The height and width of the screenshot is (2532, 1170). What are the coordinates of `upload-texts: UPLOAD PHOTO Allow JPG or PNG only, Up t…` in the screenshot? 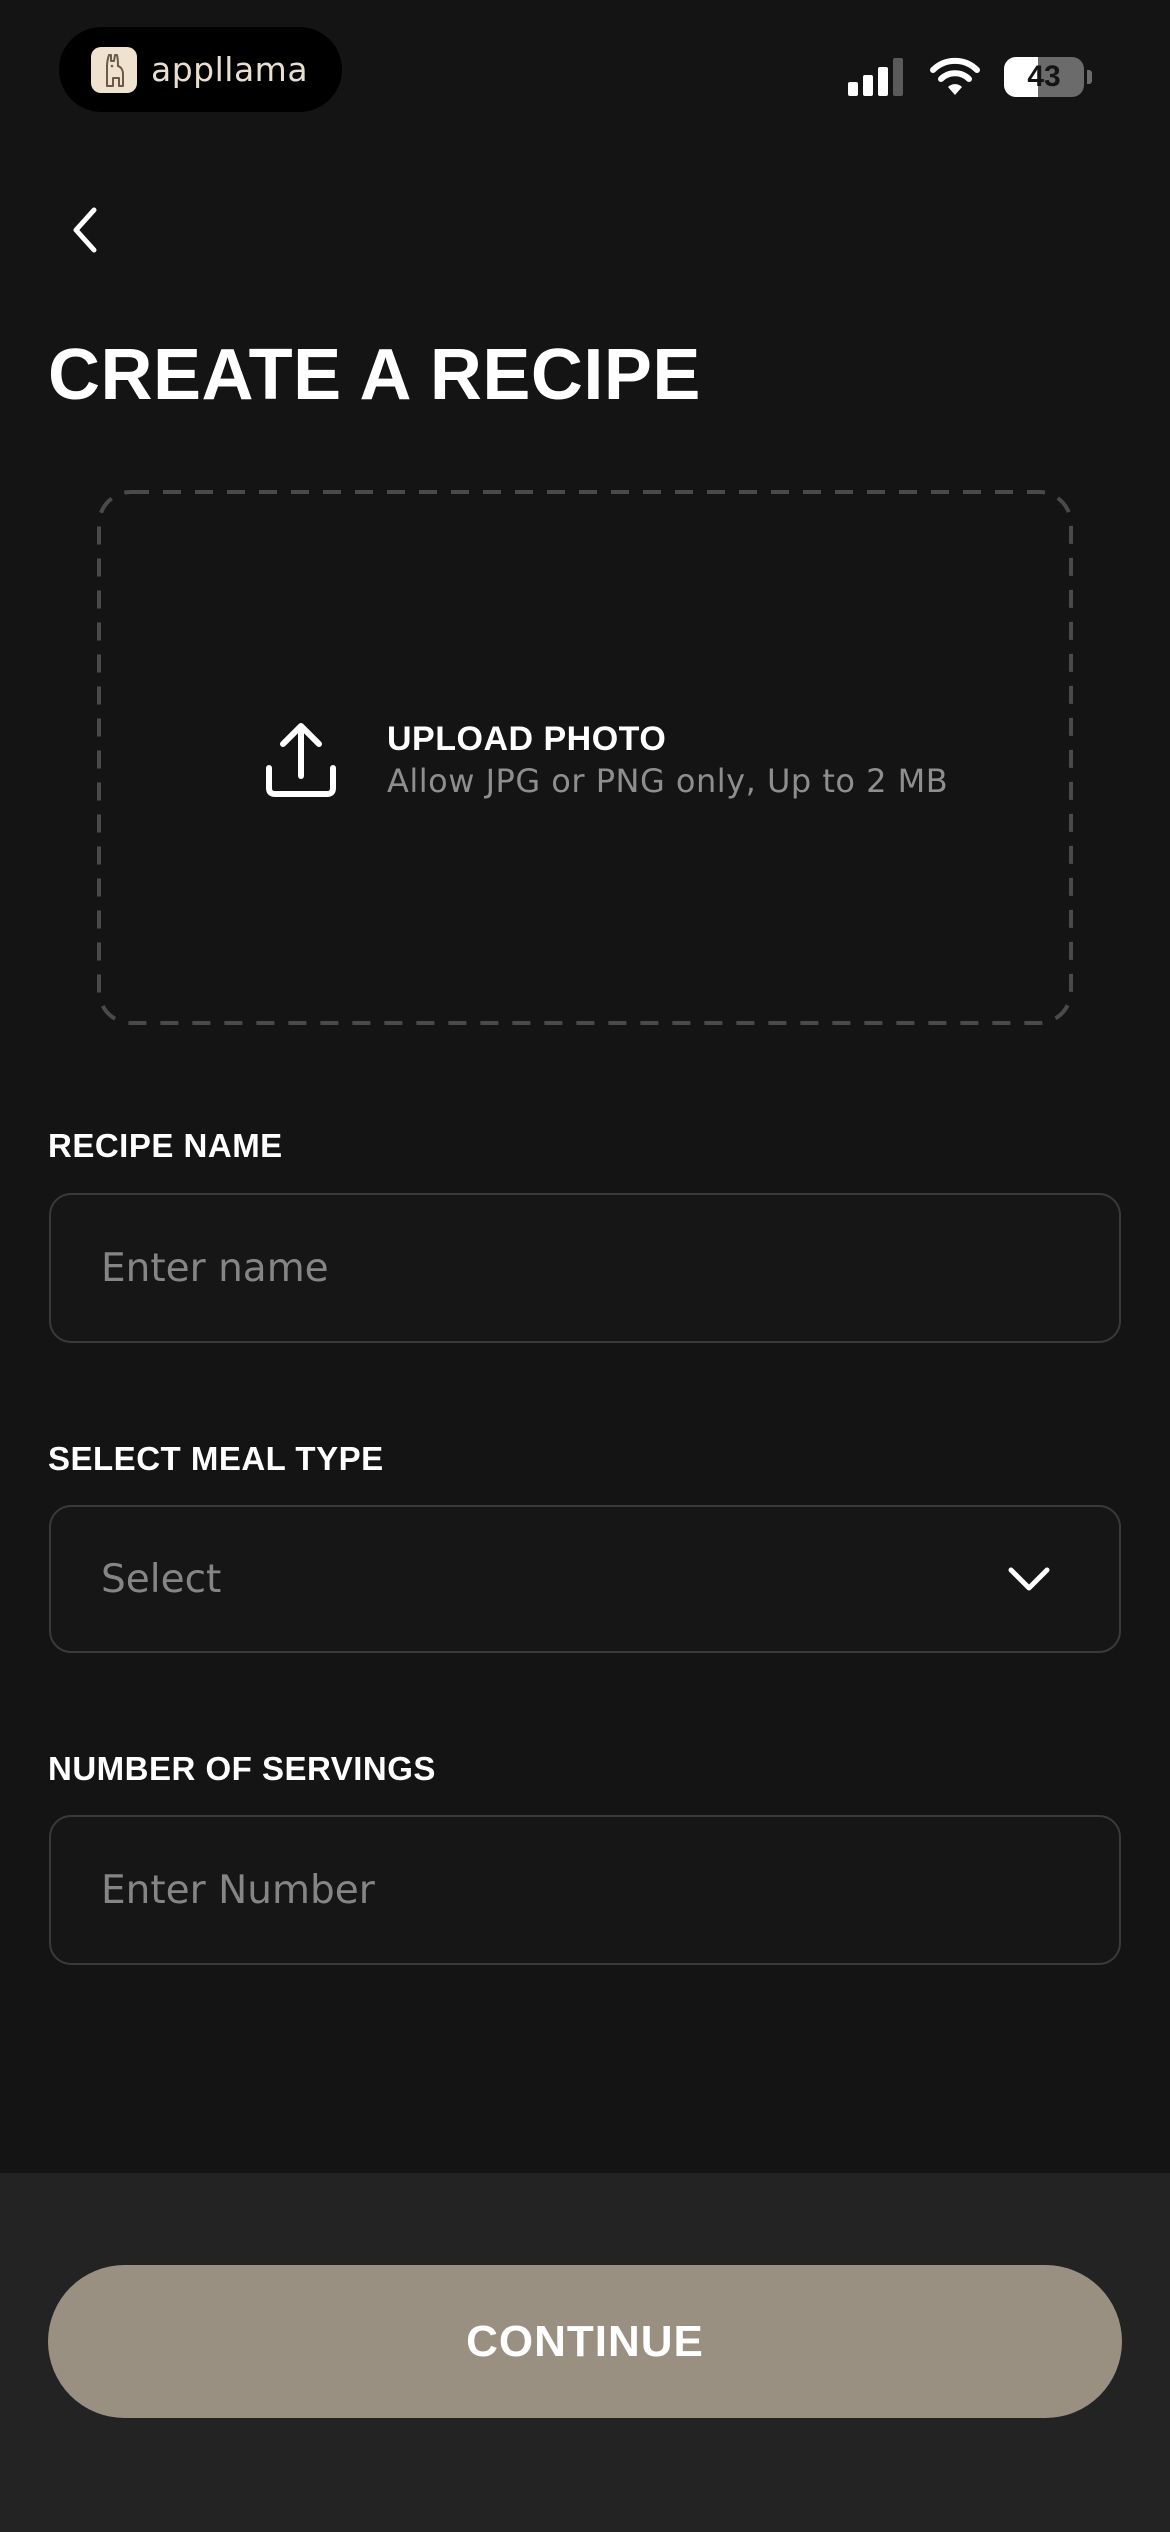 It's located at (667, 760).